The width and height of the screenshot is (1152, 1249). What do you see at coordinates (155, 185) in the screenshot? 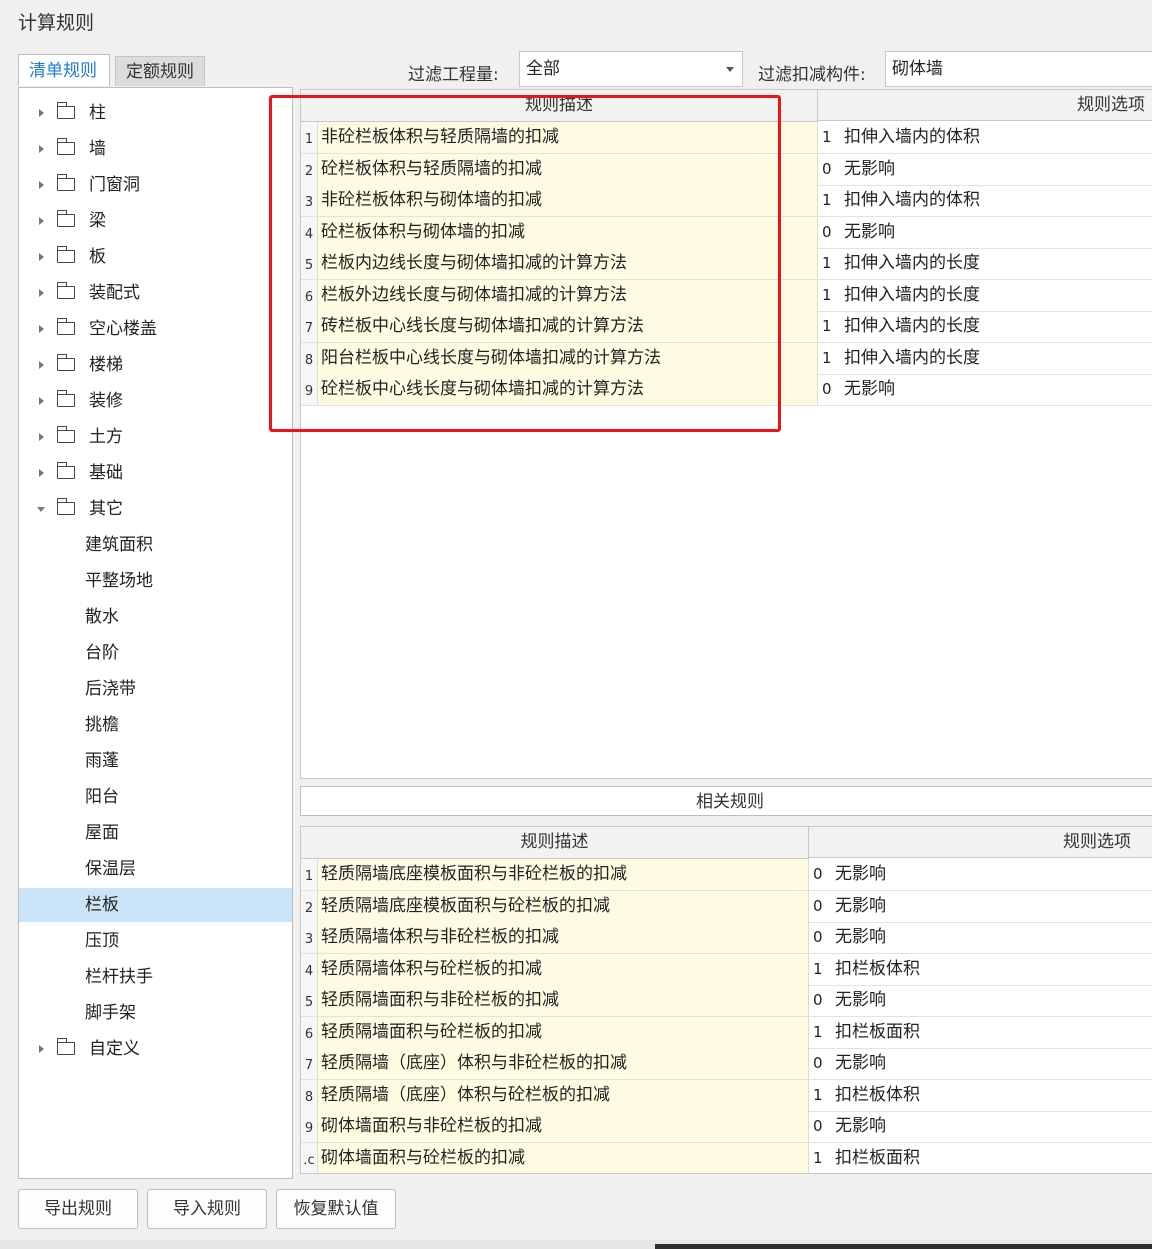
I see `tree-folder-2: 门窗洞` at bounding box center [155, 185].